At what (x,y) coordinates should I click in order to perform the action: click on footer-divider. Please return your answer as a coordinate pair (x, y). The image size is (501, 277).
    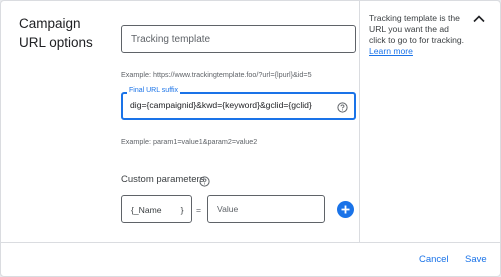
    Looking at the image, I should click on (251, 242).